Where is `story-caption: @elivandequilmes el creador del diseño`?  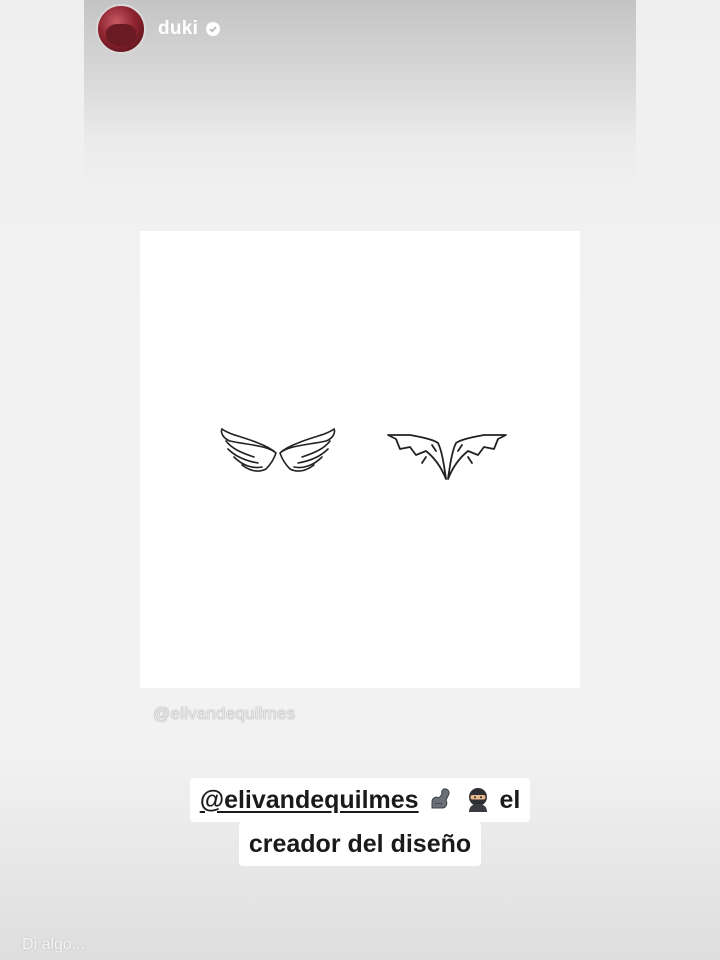
story-caption: @elivandequilmes el creador del diseño is located at coordinates (360, 822).